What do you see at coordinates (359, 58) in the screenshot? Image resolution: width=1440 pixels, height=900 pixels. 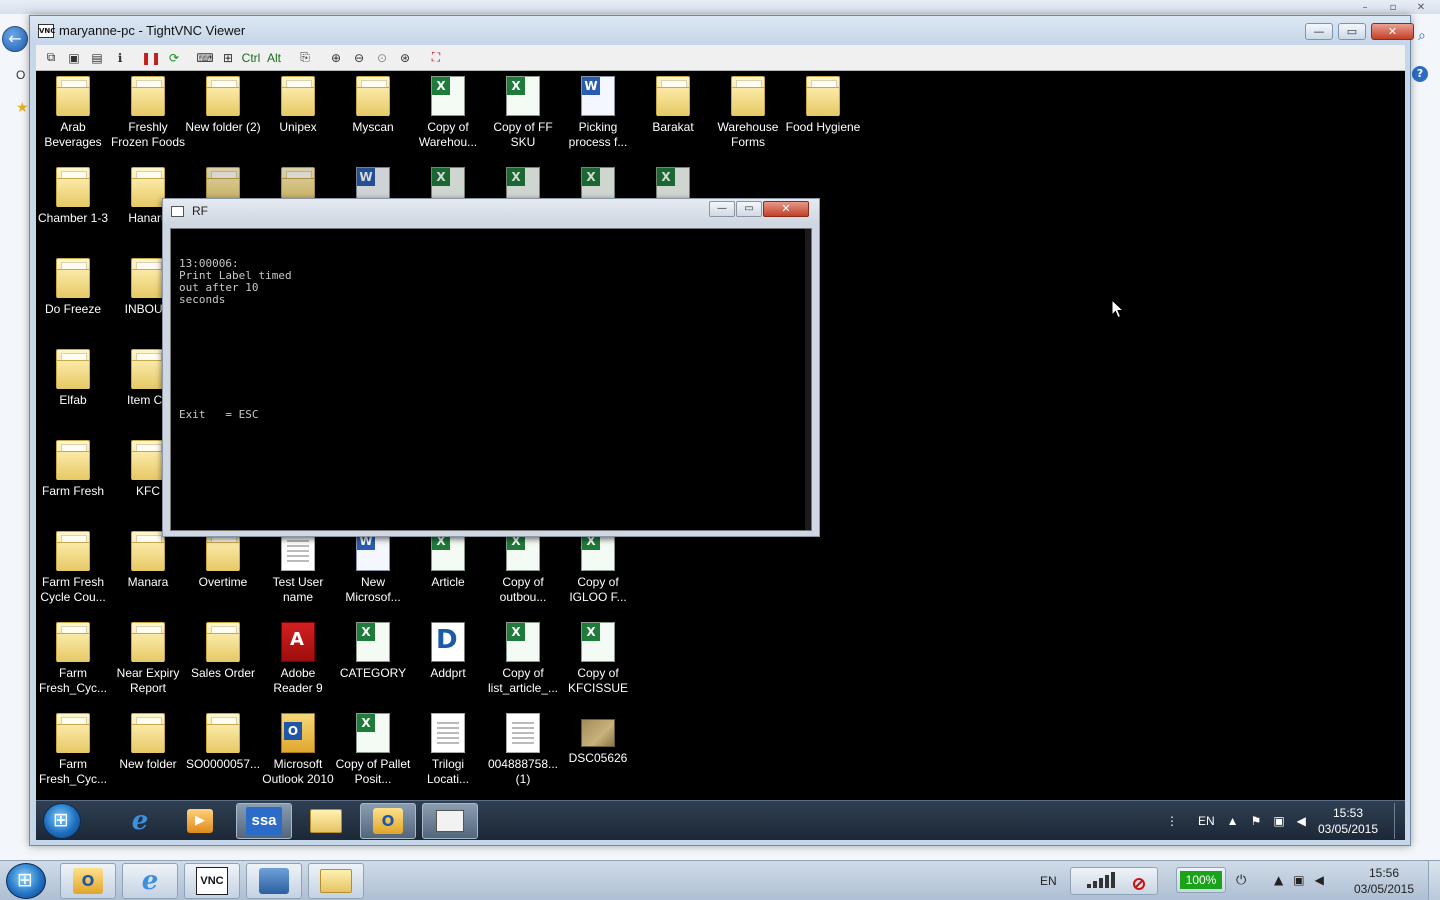 I see `zoom-out-icon: ⊖` at bounding box center [359, 58].